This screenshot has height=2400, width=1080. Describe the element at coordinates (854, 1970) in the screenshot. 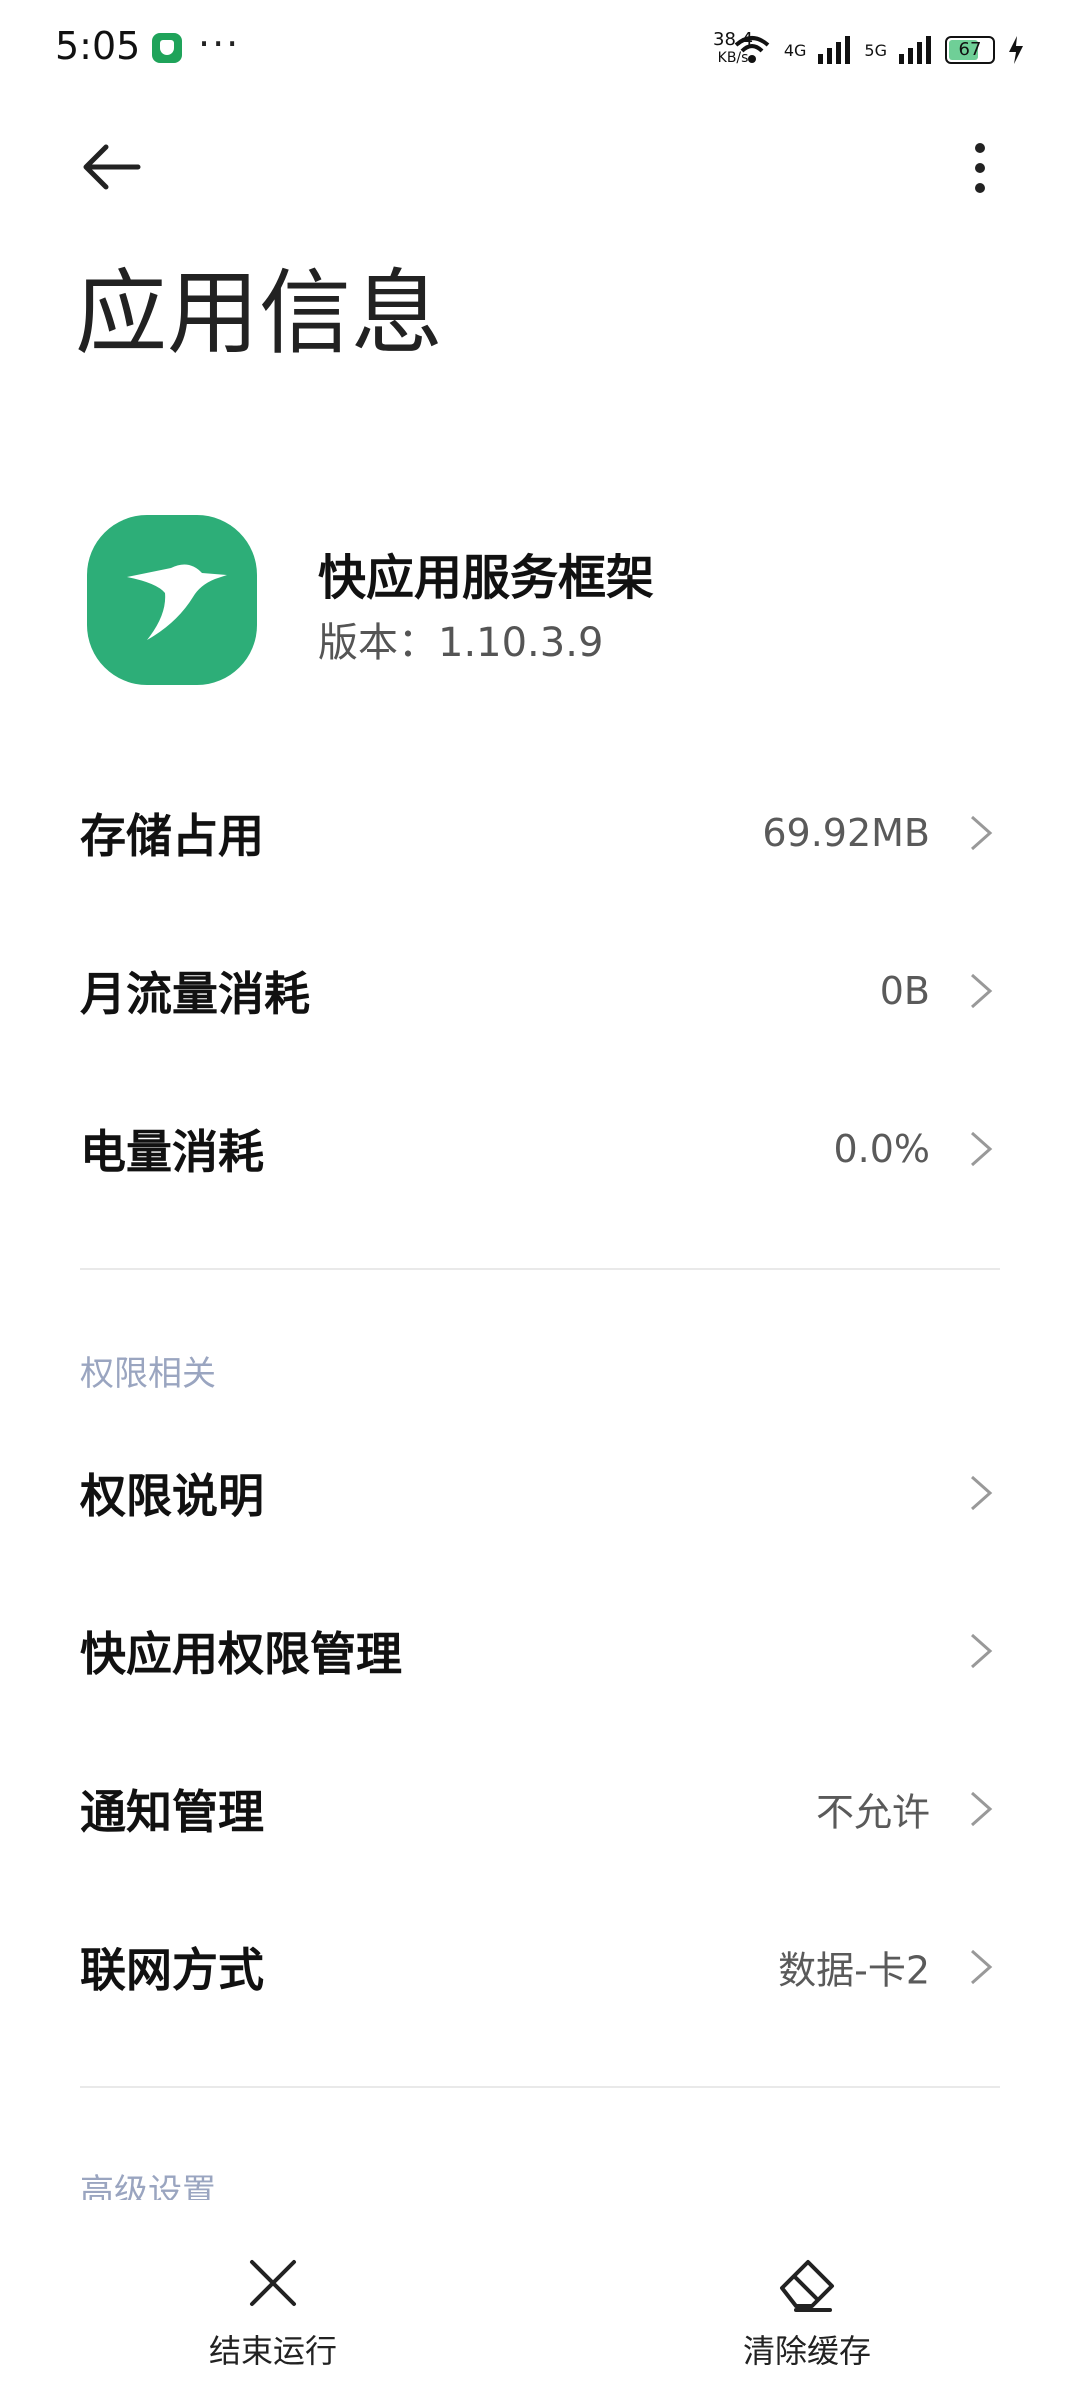

I see `row-value: 数据-卡2` at that location.